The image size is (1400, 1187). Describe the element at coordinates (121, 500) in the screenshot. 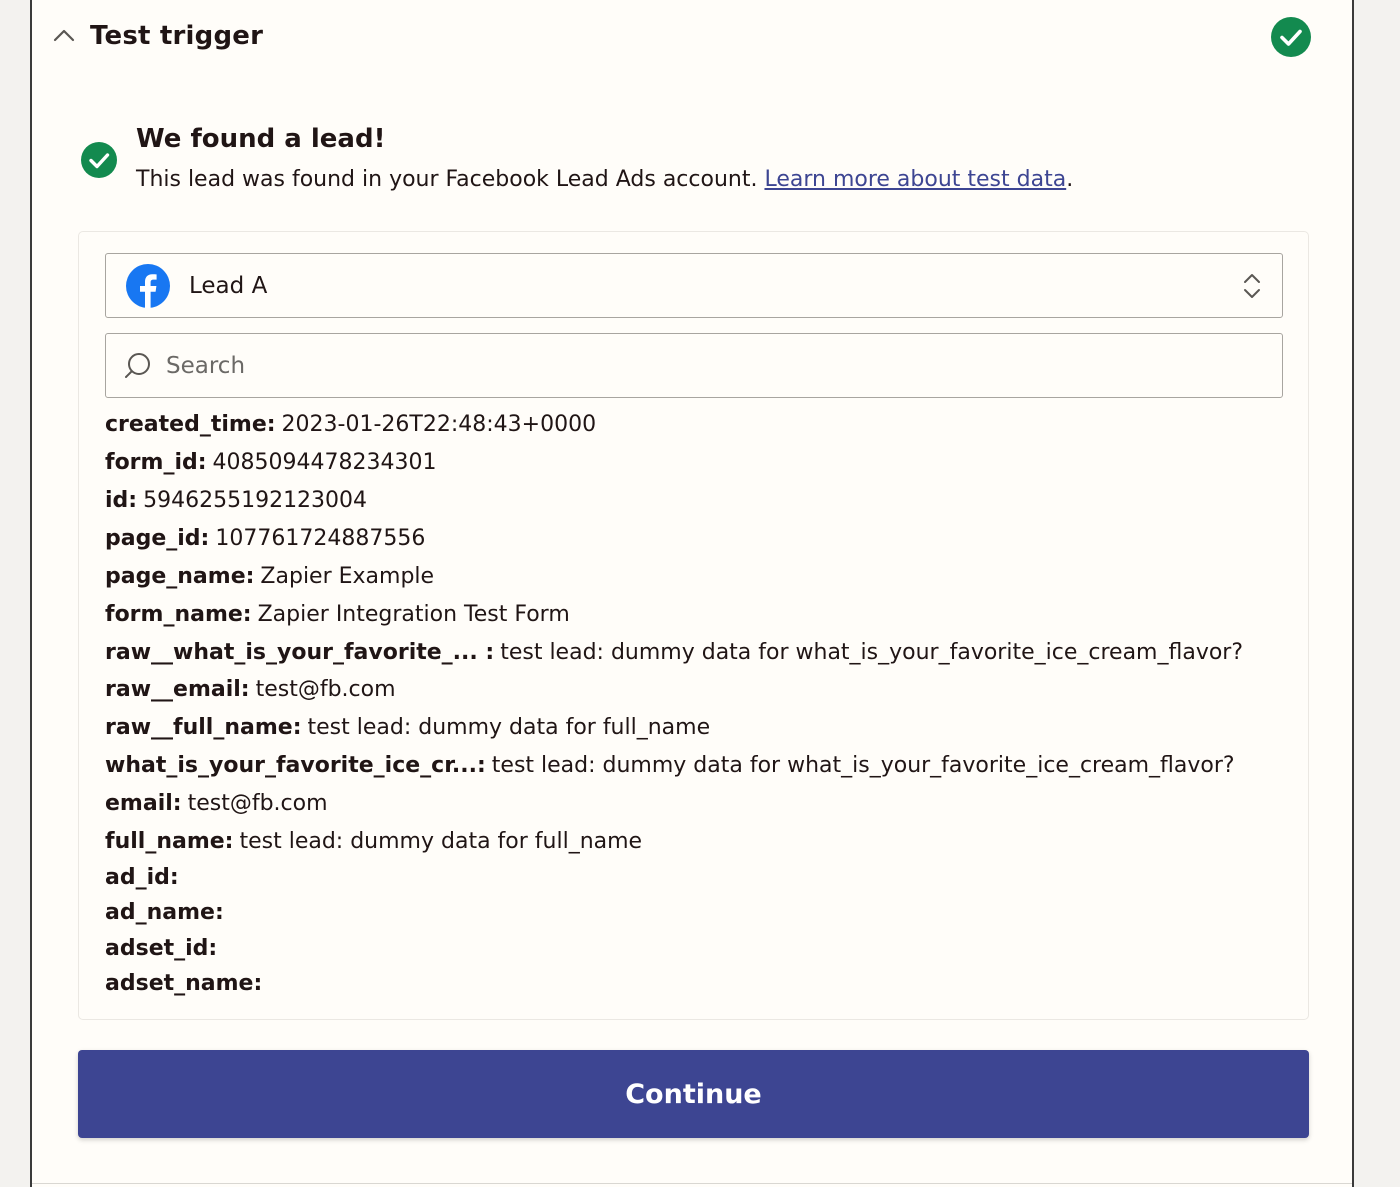

I see `field-key: id:` at that location.